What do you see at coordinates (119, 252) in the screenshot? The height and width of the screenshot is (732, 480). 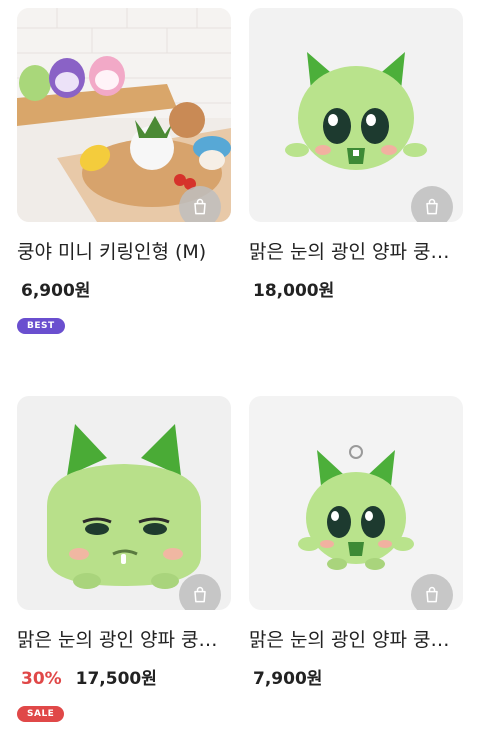 I see `product-name: 쿵야 미니 키링인형 (M)` at bounding box center [119, 252].